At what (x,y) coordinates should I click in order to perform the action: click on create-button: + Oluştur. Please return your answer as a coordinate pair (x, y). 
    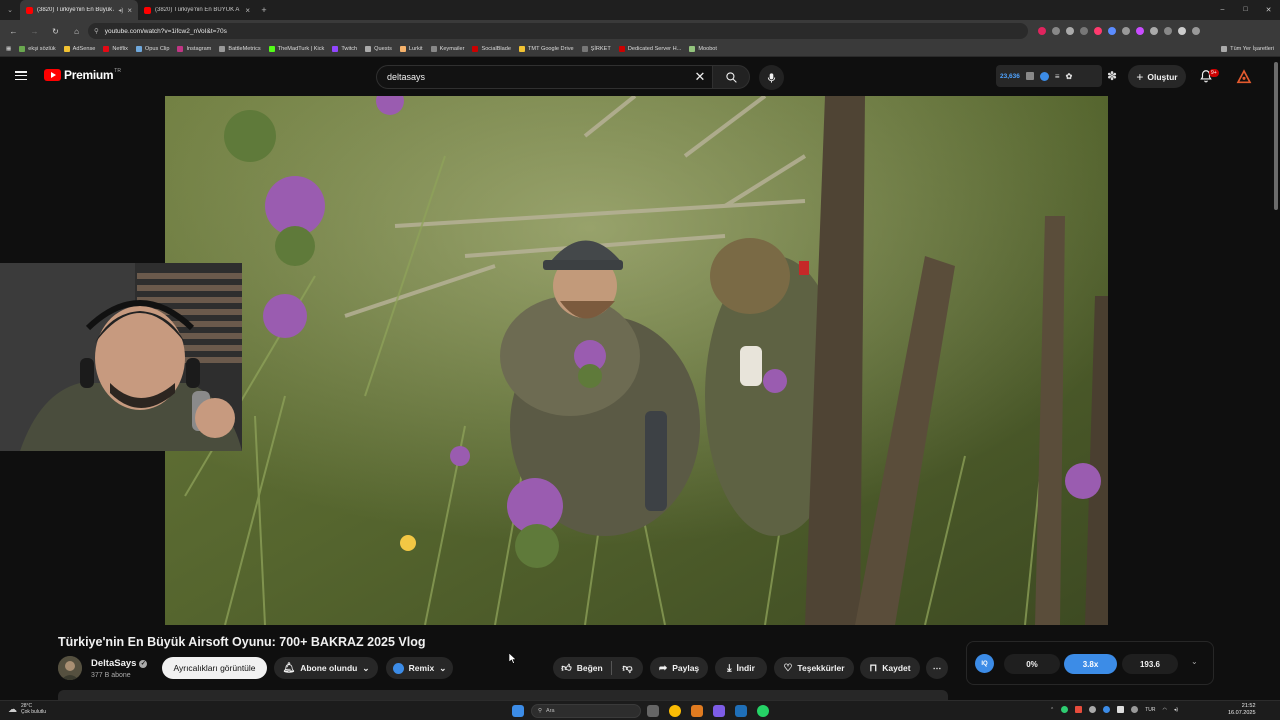
    Looking at the image, I should click on (1157, 76).